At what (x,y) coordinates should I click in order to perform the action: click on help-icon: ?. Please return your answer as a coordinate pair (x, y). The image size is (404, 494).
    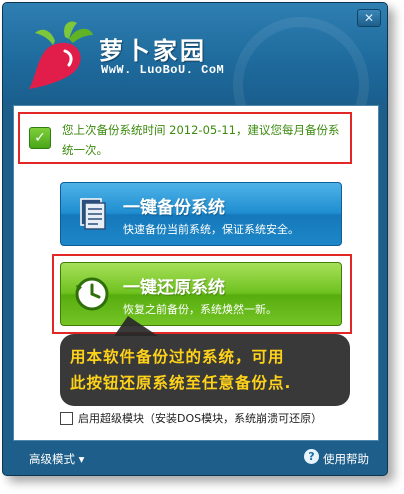
    Looking at the image, I should click on (311, 456).